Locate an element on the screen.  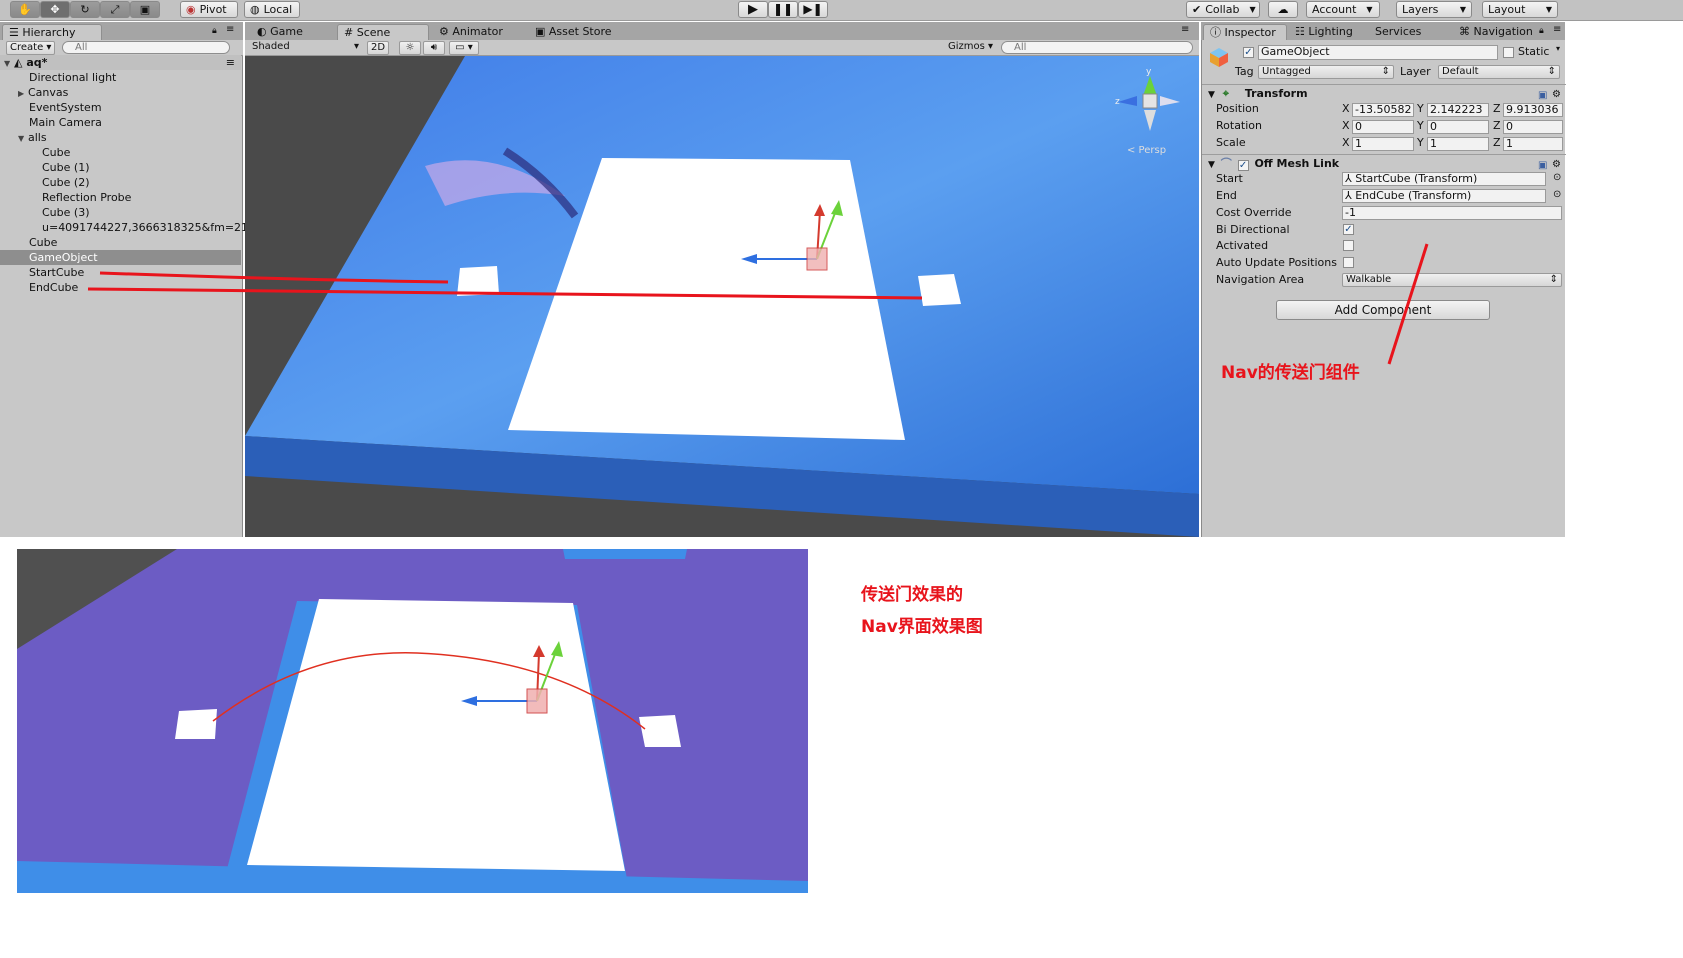
hierarchy-item: Main Camera is located at coordinates (120, 122).